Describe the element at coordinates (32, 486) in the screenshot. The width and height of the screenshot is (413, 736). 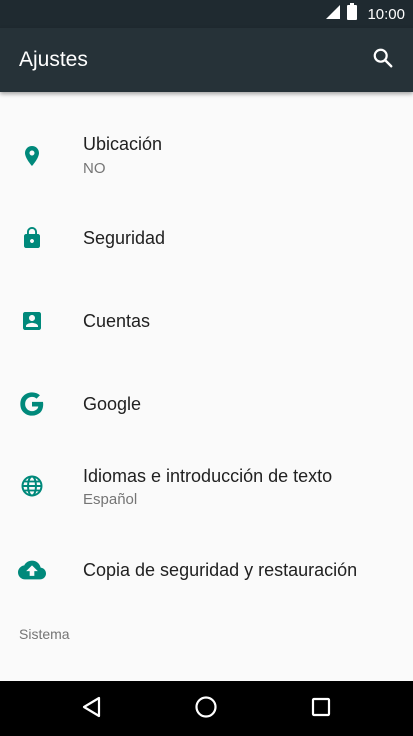
I see `globe-icon` at that location.